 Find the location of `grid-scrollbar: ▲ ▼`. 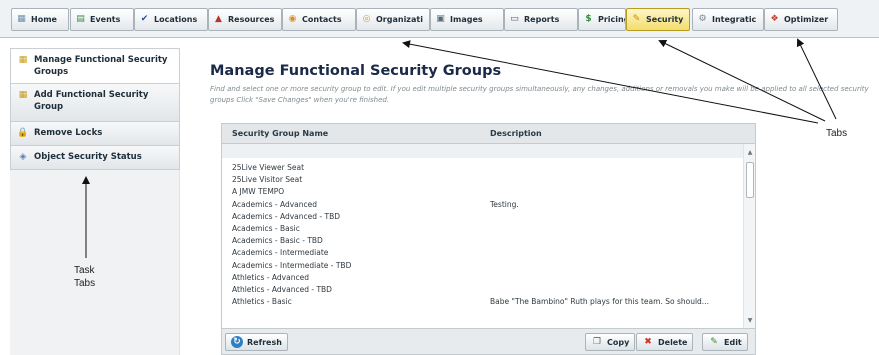

grid-scrollbar: ▲ ▼ is located at coordinates (749, 236).